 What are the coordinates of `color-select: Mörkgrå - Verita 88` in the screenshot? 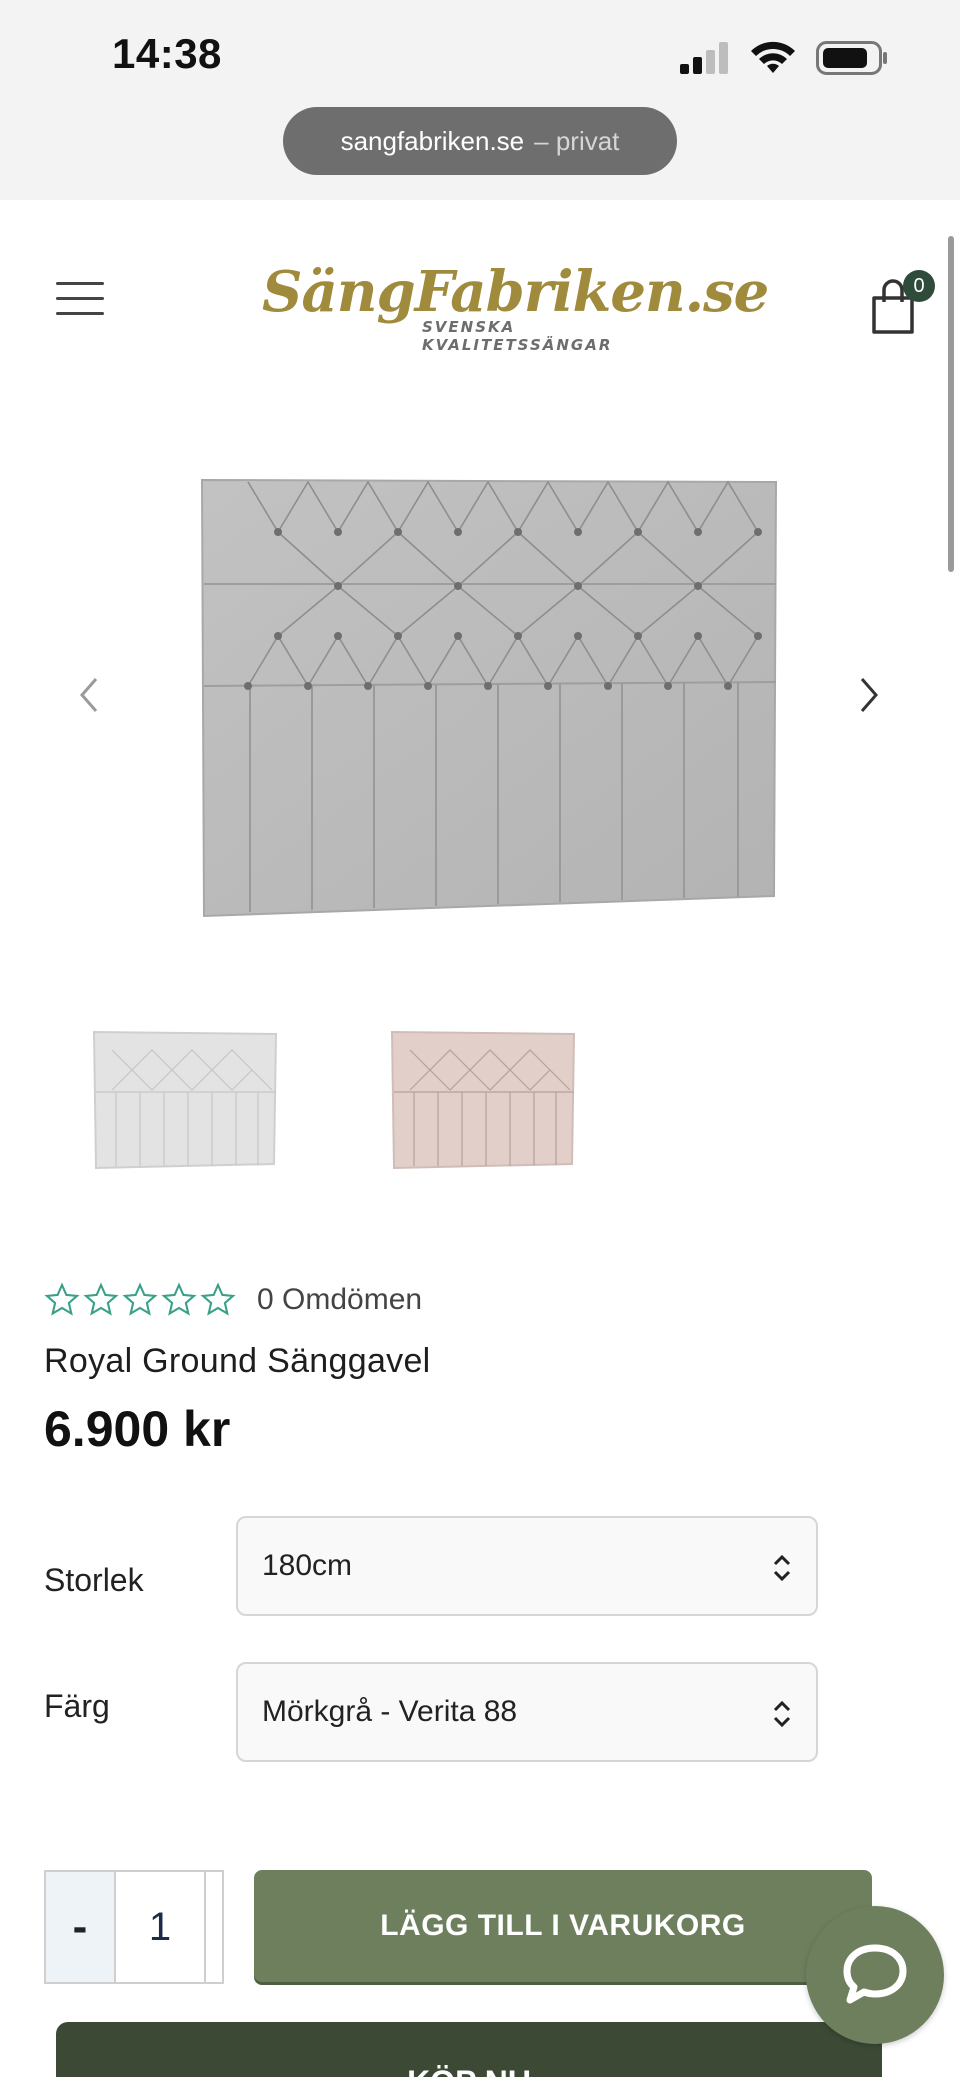 It's located at (527, 1712).